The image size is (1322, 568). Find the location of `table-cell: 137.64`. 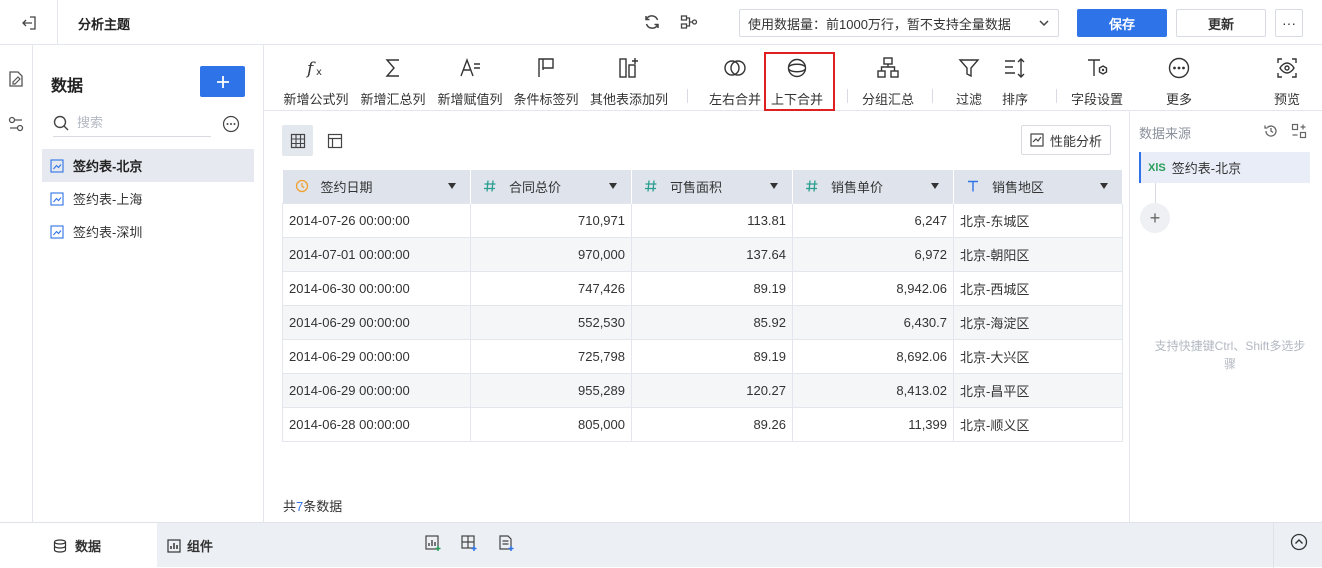

table-cell: 137.64 is located at coordinates (712, 254).